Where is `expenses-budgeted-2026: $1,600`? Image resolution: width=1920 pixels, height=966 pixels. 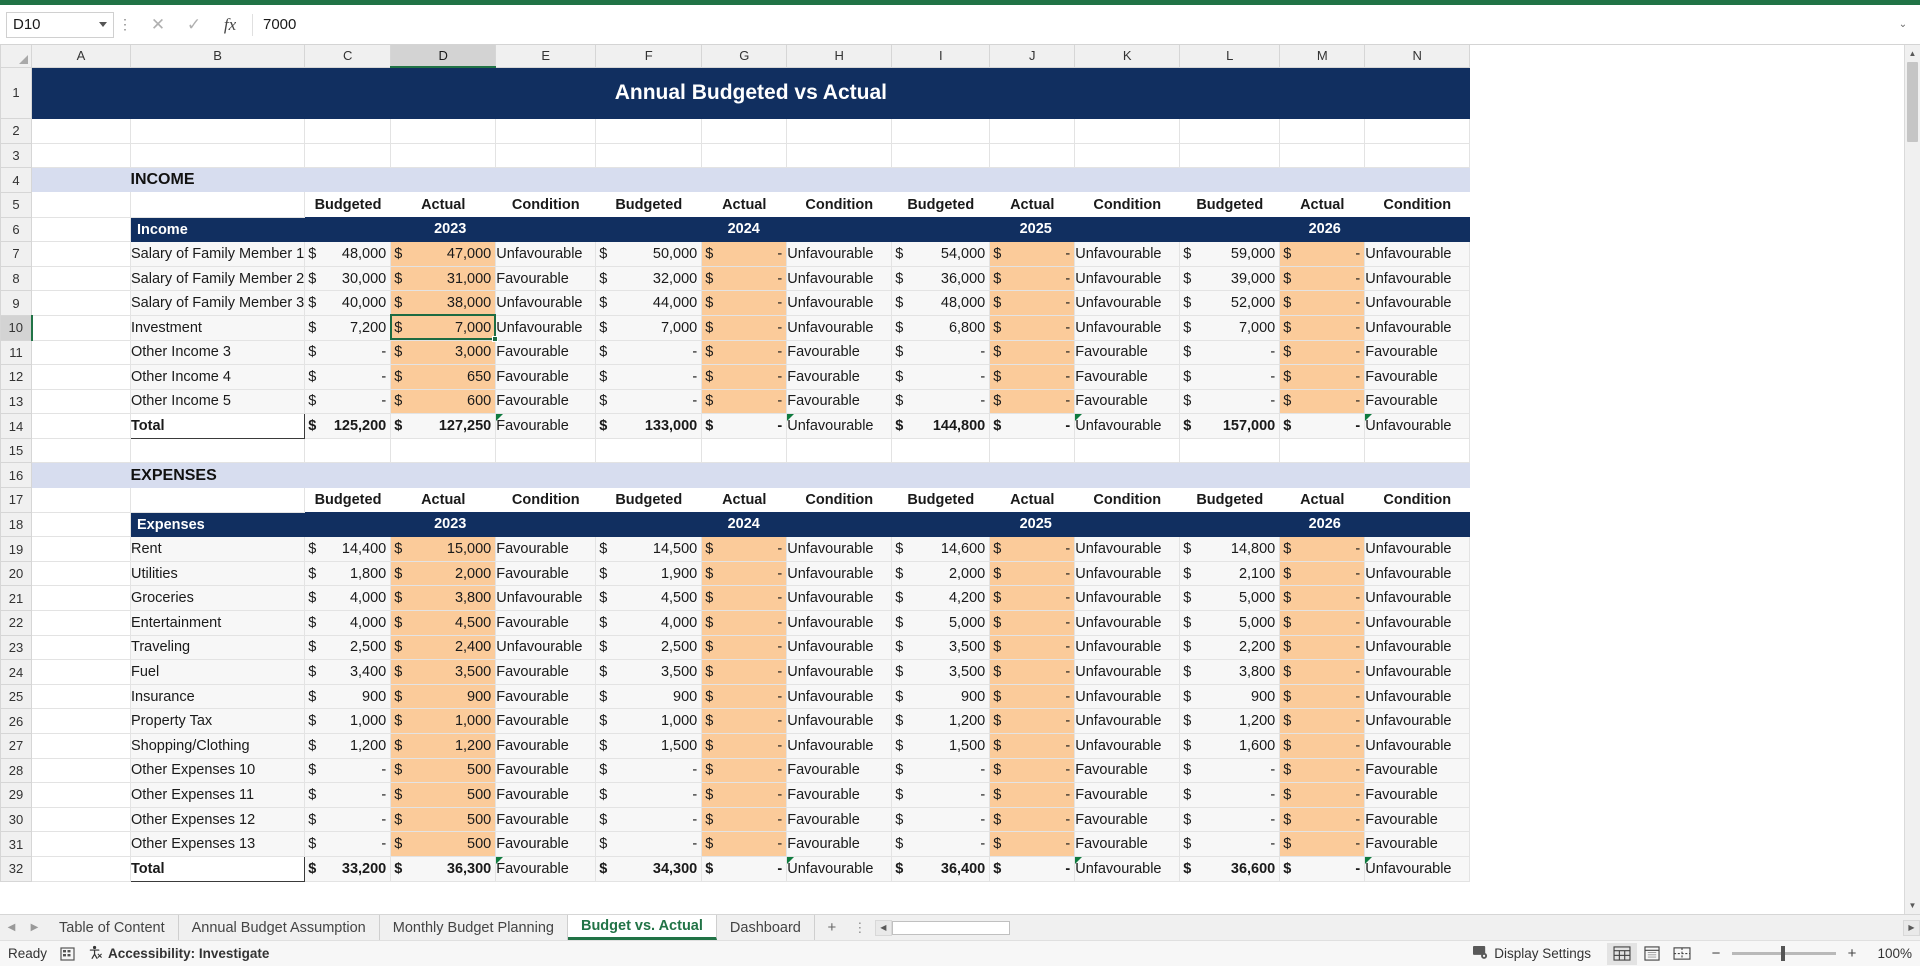
expenses-budgeted-2026: $1,600 is located at coordinates (1230, 746).